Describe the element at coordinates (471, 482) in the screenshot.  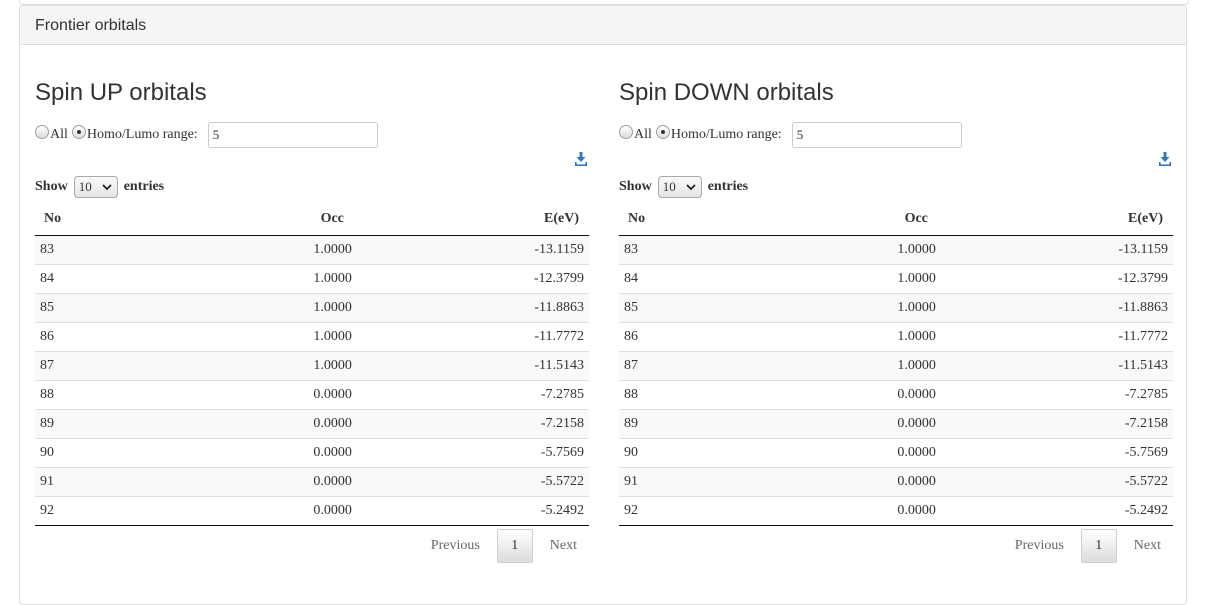
I see `cell-energy: -5.5722` at that location.